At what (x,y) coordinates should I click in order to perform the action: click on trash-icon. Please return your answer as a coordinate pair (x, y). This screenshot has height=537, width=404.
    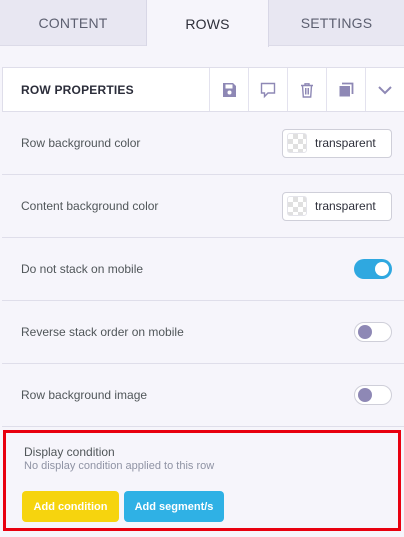
    Looking at the image, I should click on (307, 90).